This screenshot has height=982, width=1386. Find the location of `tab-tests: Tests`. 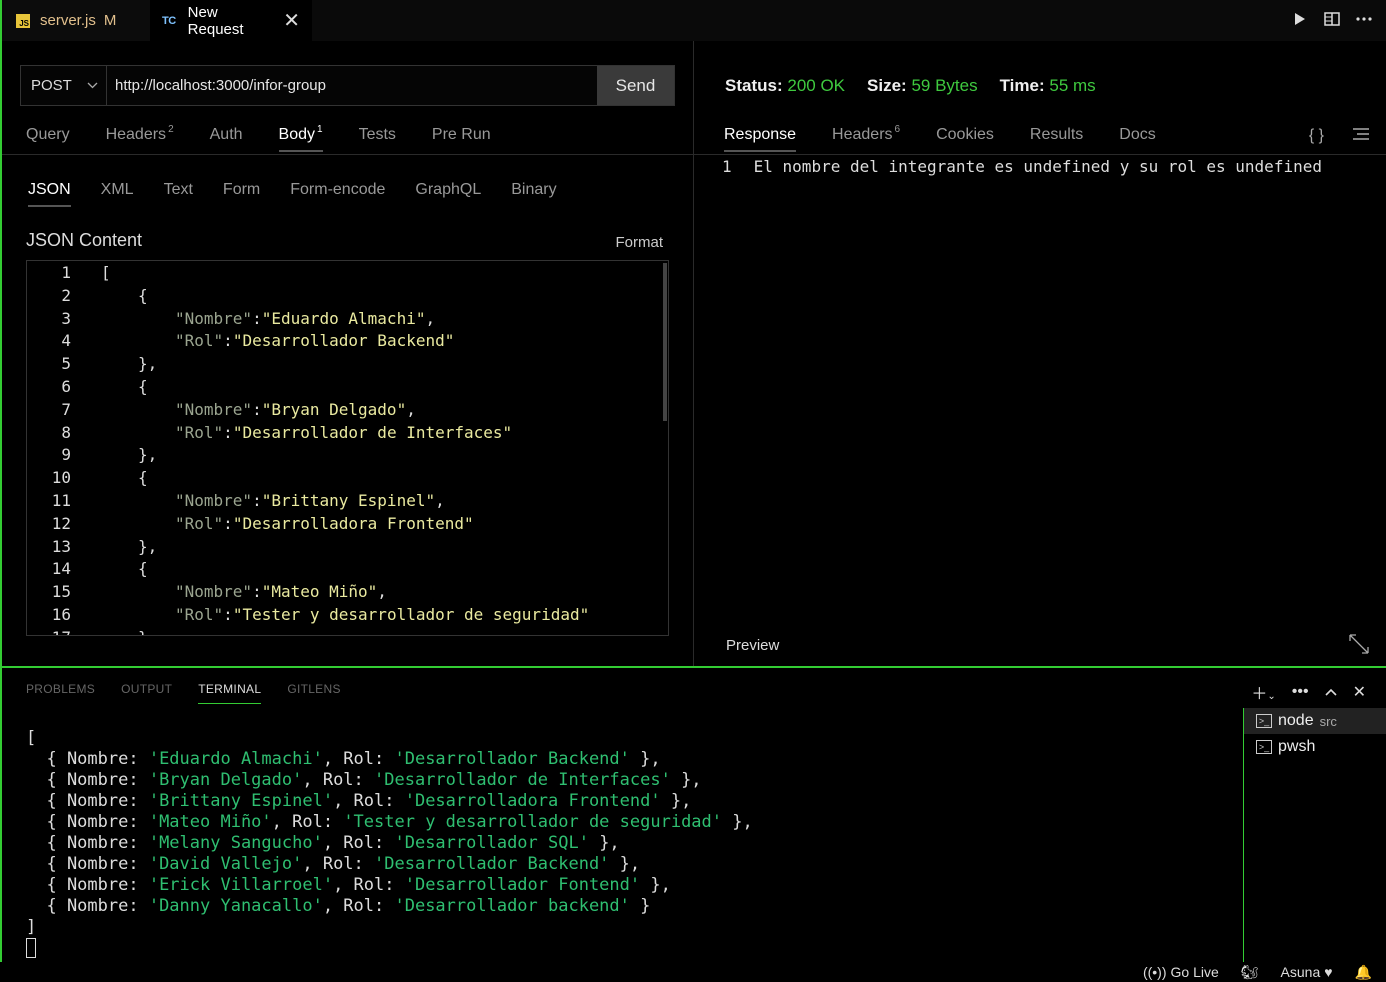

tab-tests: Tests is located at coordinates (377, 139).